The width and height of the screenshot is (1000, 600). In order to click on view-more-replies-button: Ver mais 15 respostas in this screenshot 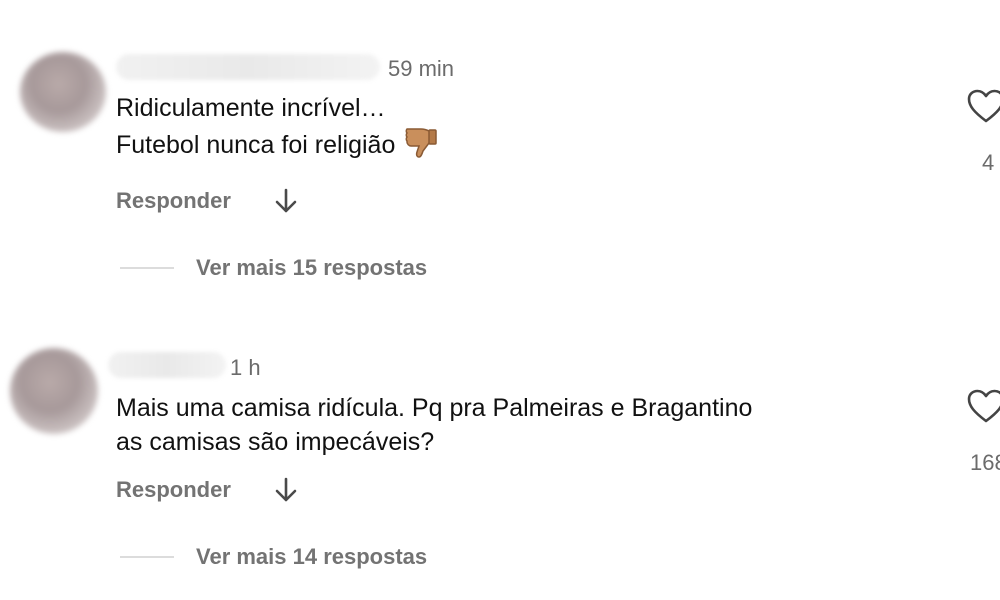, I will do `click(273, 268)`.